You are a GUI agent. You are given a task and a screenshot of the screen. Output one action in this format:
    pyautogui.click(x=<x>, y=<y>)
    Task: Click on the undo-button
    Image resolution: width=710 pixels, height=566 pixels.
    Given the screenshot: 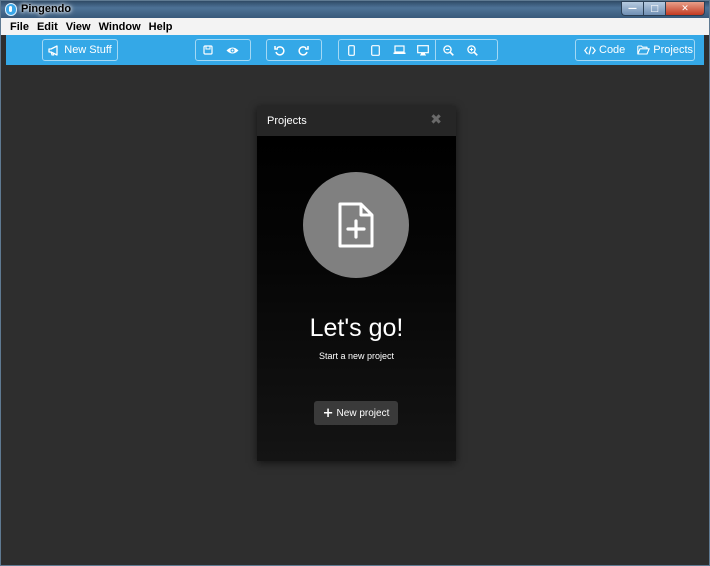 What is the action you would take?
    pyautogui.click(x=279, y=50)
    